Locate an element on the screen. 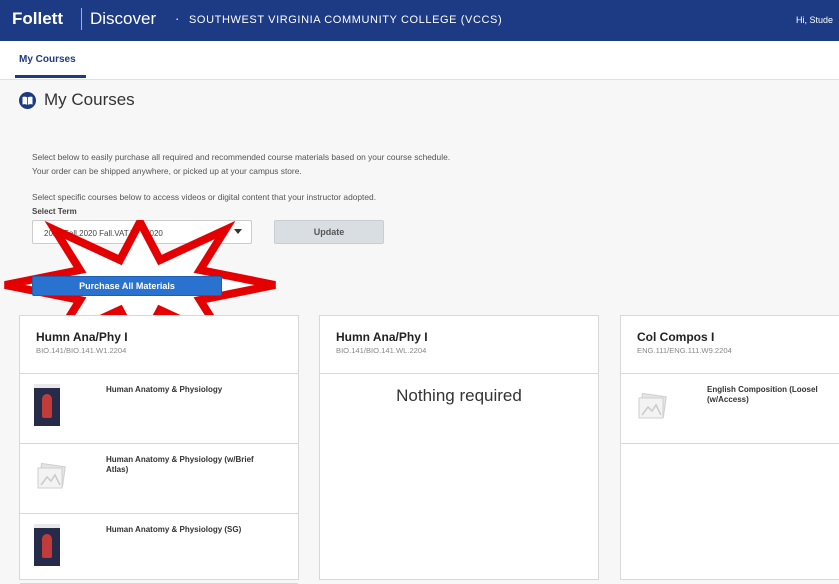  product-name: Discover is located at coordinates (123, 19).